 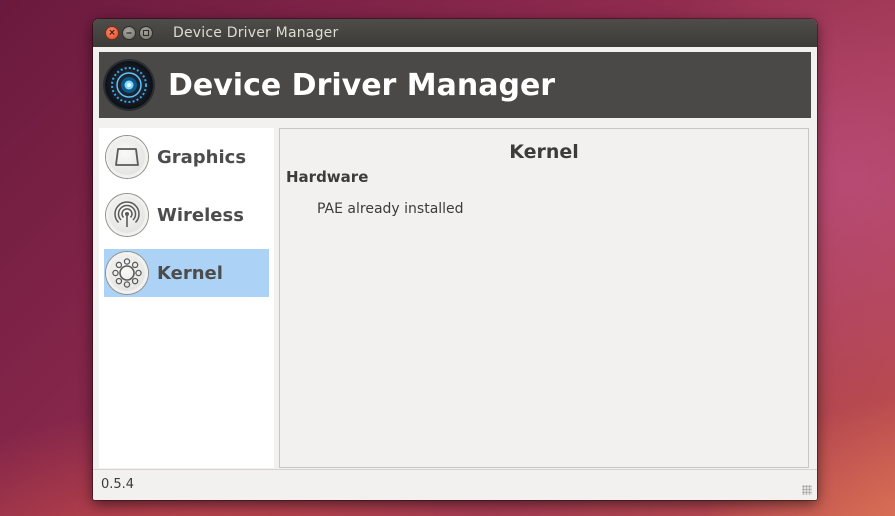 I want to click on sidebar-item-graphics: Graphics, so click(x=186, y=157).